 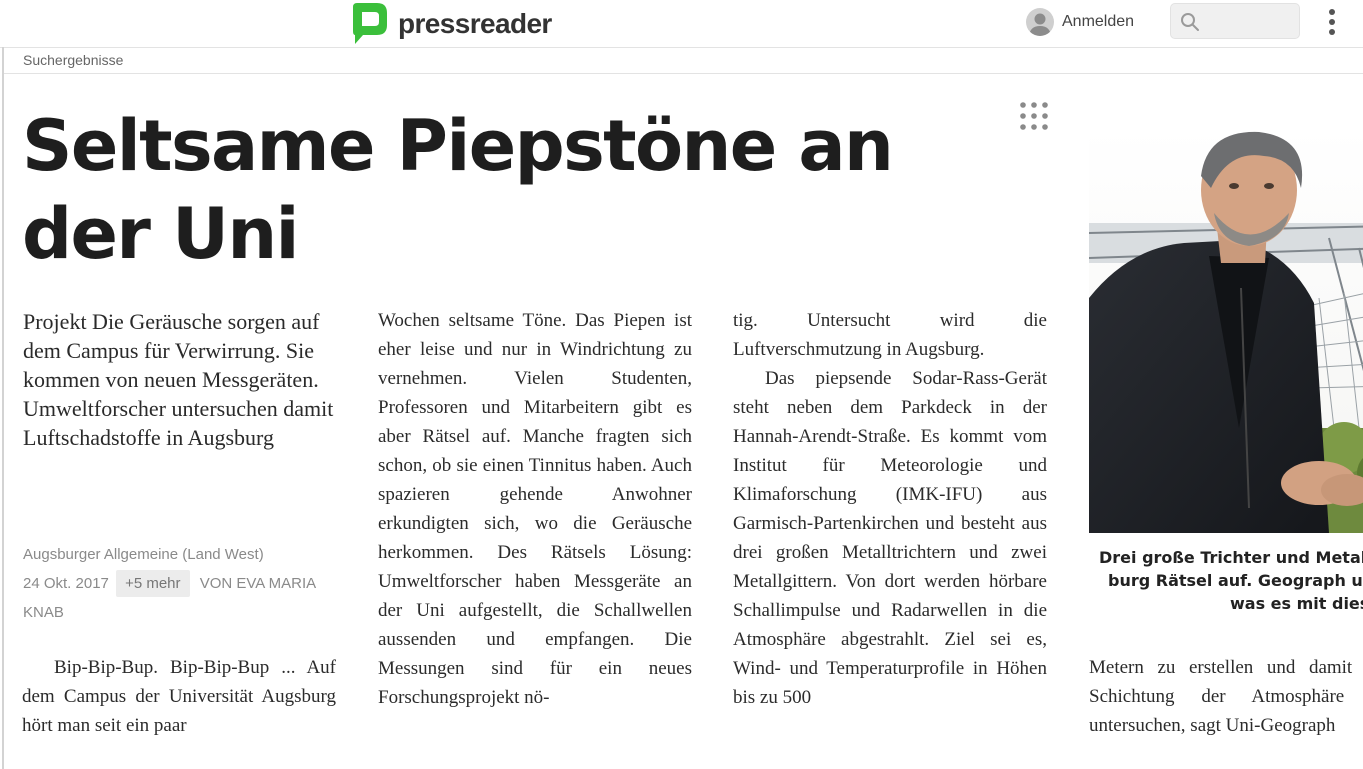 I want to click on photo-portrait-image, so click(x=1226, y=330).